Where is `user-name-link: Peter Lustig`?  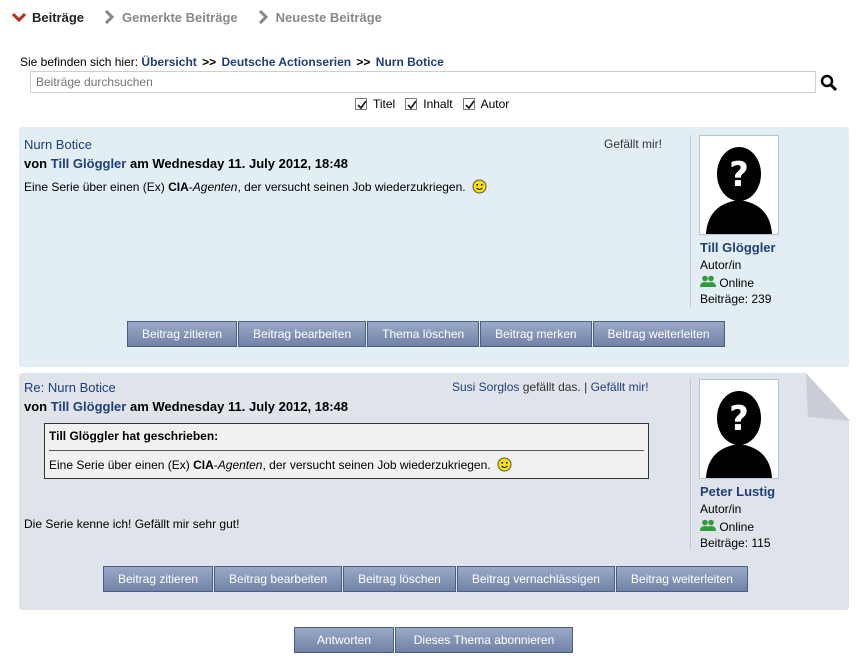
user-name-link: Peter Lustig is located at coordinates (737, 491).